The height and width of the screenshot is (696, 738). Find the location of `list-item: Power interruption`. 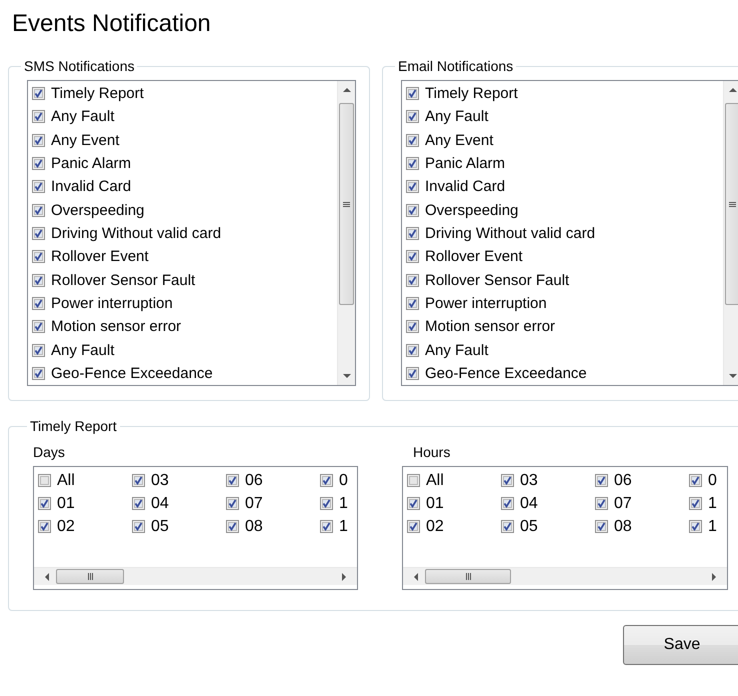

list-item: Power interruption is located at coordinates (112, 303).